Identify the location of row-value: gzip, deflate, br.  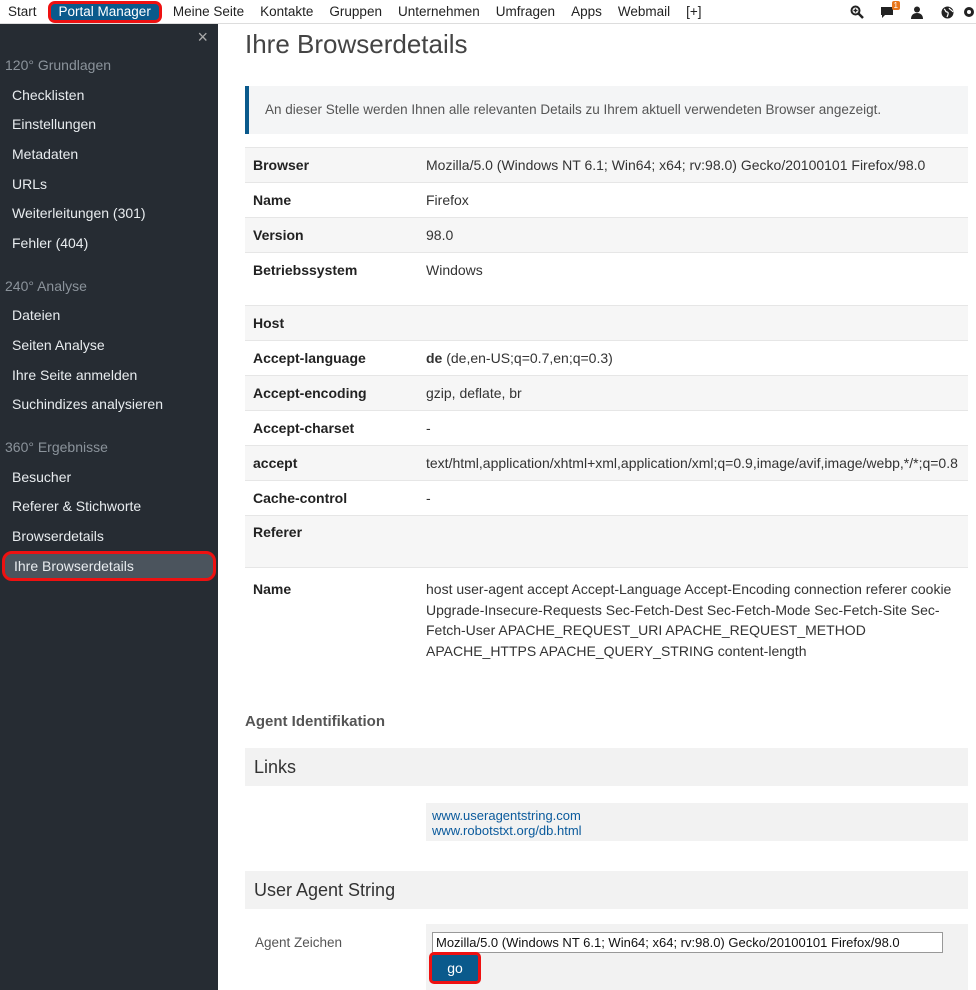
(693, 393).